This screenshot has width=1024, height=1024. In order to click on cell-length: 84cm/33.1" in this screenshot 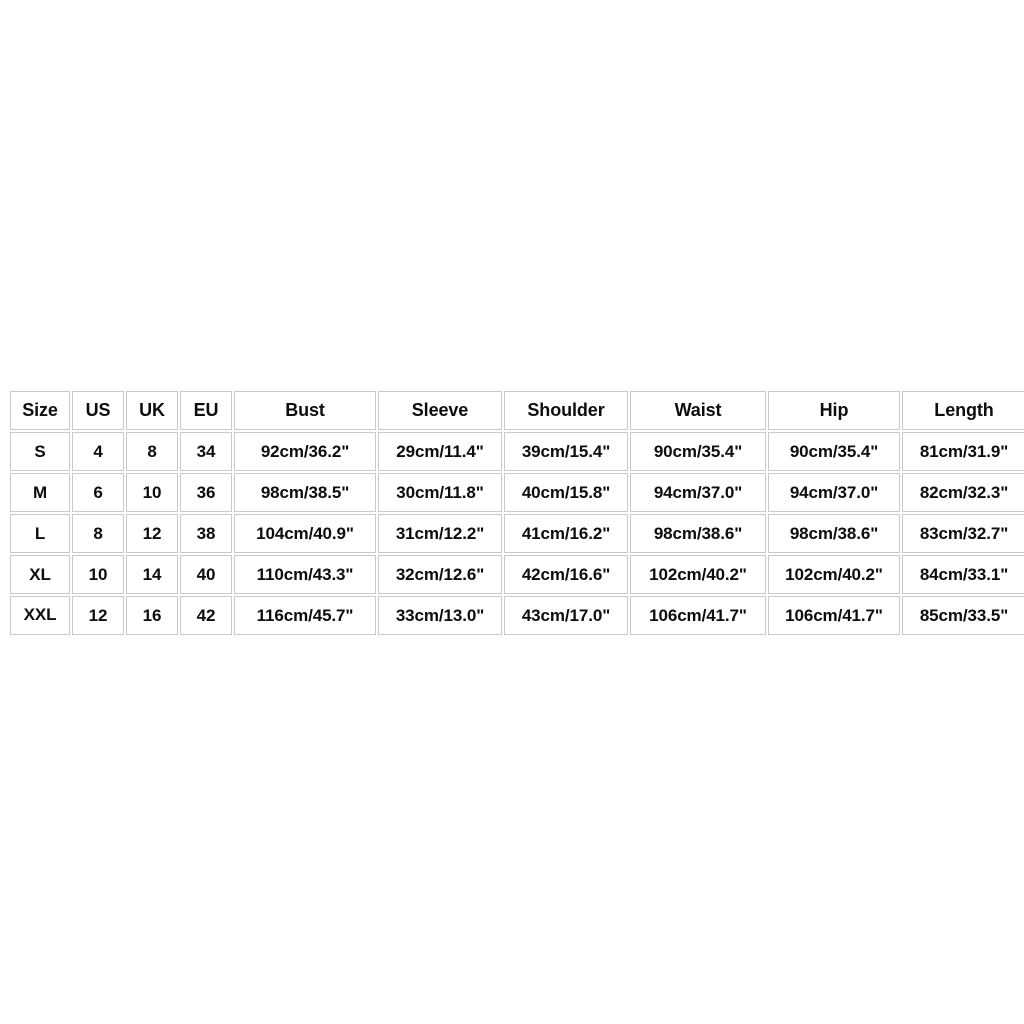, I will do `click(963, 574)`.